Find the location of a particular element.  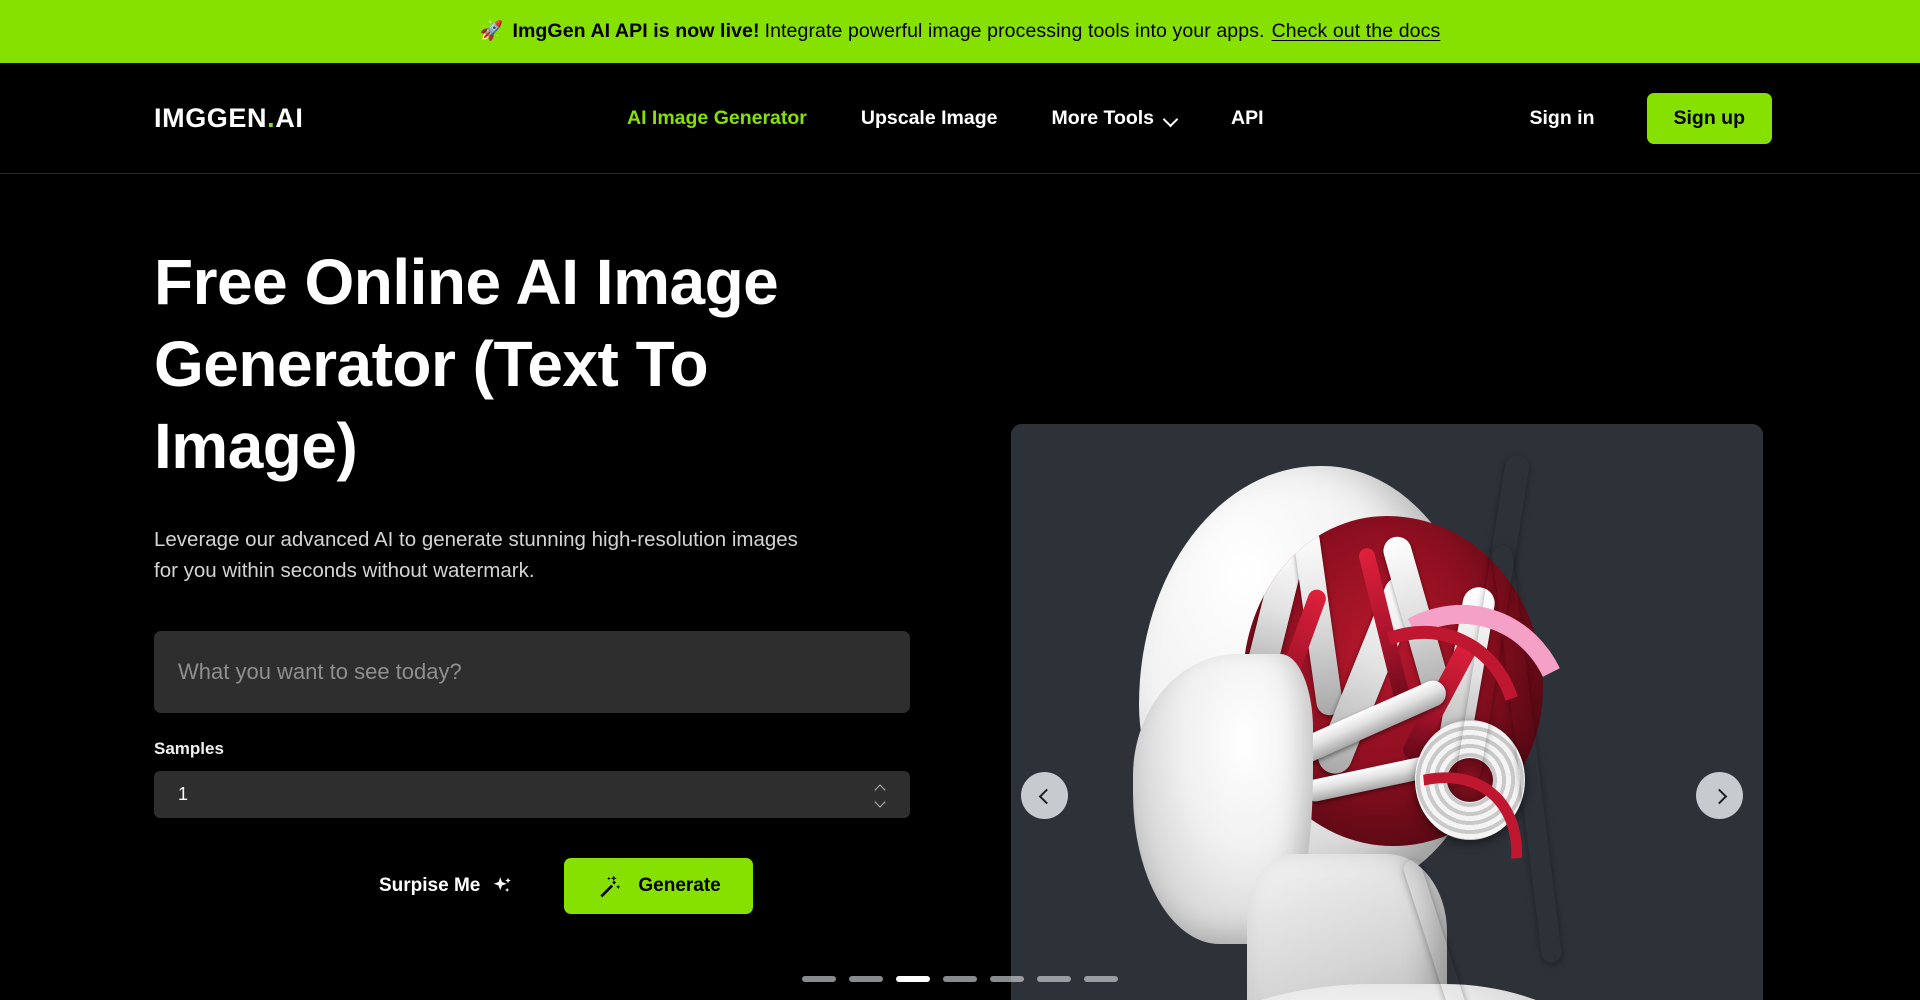

nav-item-more-tools: More Tools is located at coordinates (1114, 118).